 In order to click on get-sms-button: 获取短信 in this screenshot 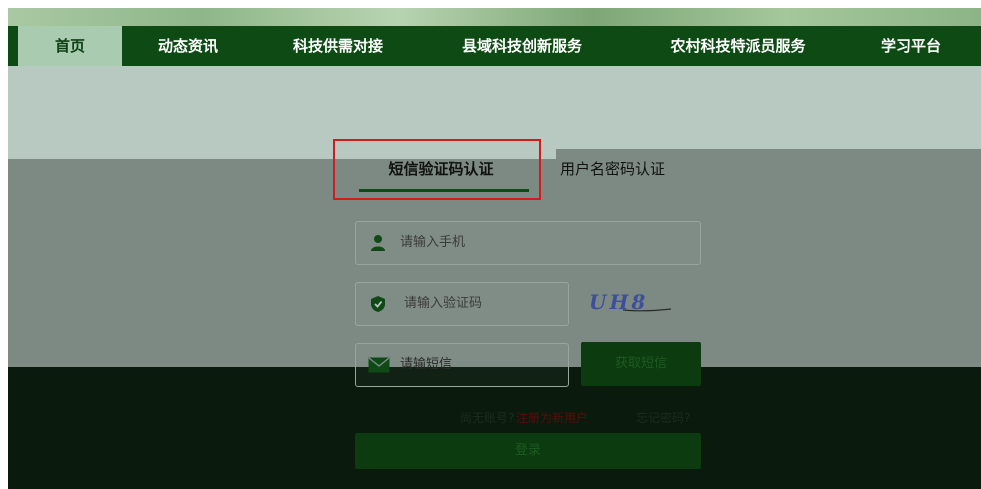, I will do `click(641, 364)`.